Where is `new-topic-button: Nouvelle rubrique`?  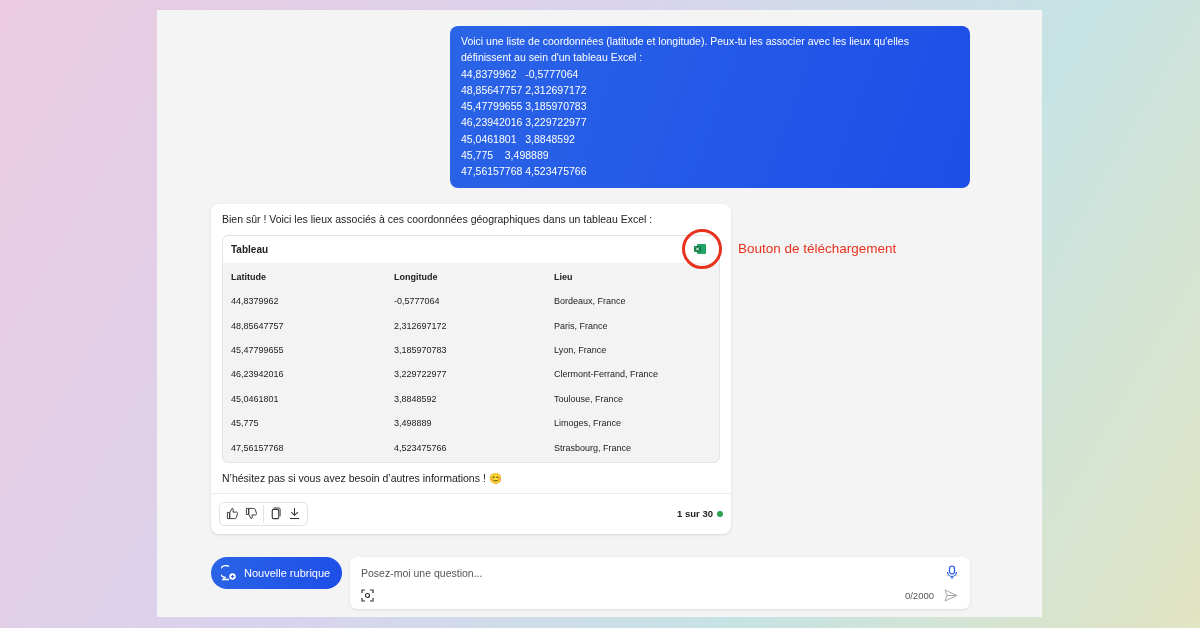
new-topic-button: Nouvelle rubrique is located at coordinates (276, 573).